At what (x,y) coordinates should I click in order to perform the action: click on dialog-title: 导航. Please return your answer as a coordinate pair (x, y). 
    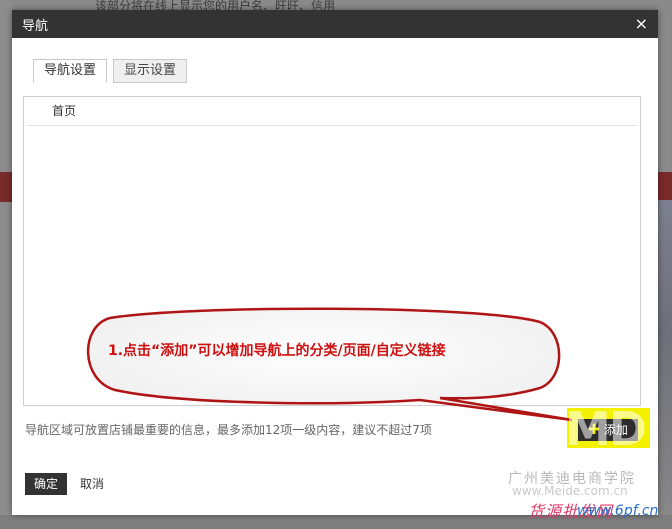
    Looking at the image, I should click on (35, 26).